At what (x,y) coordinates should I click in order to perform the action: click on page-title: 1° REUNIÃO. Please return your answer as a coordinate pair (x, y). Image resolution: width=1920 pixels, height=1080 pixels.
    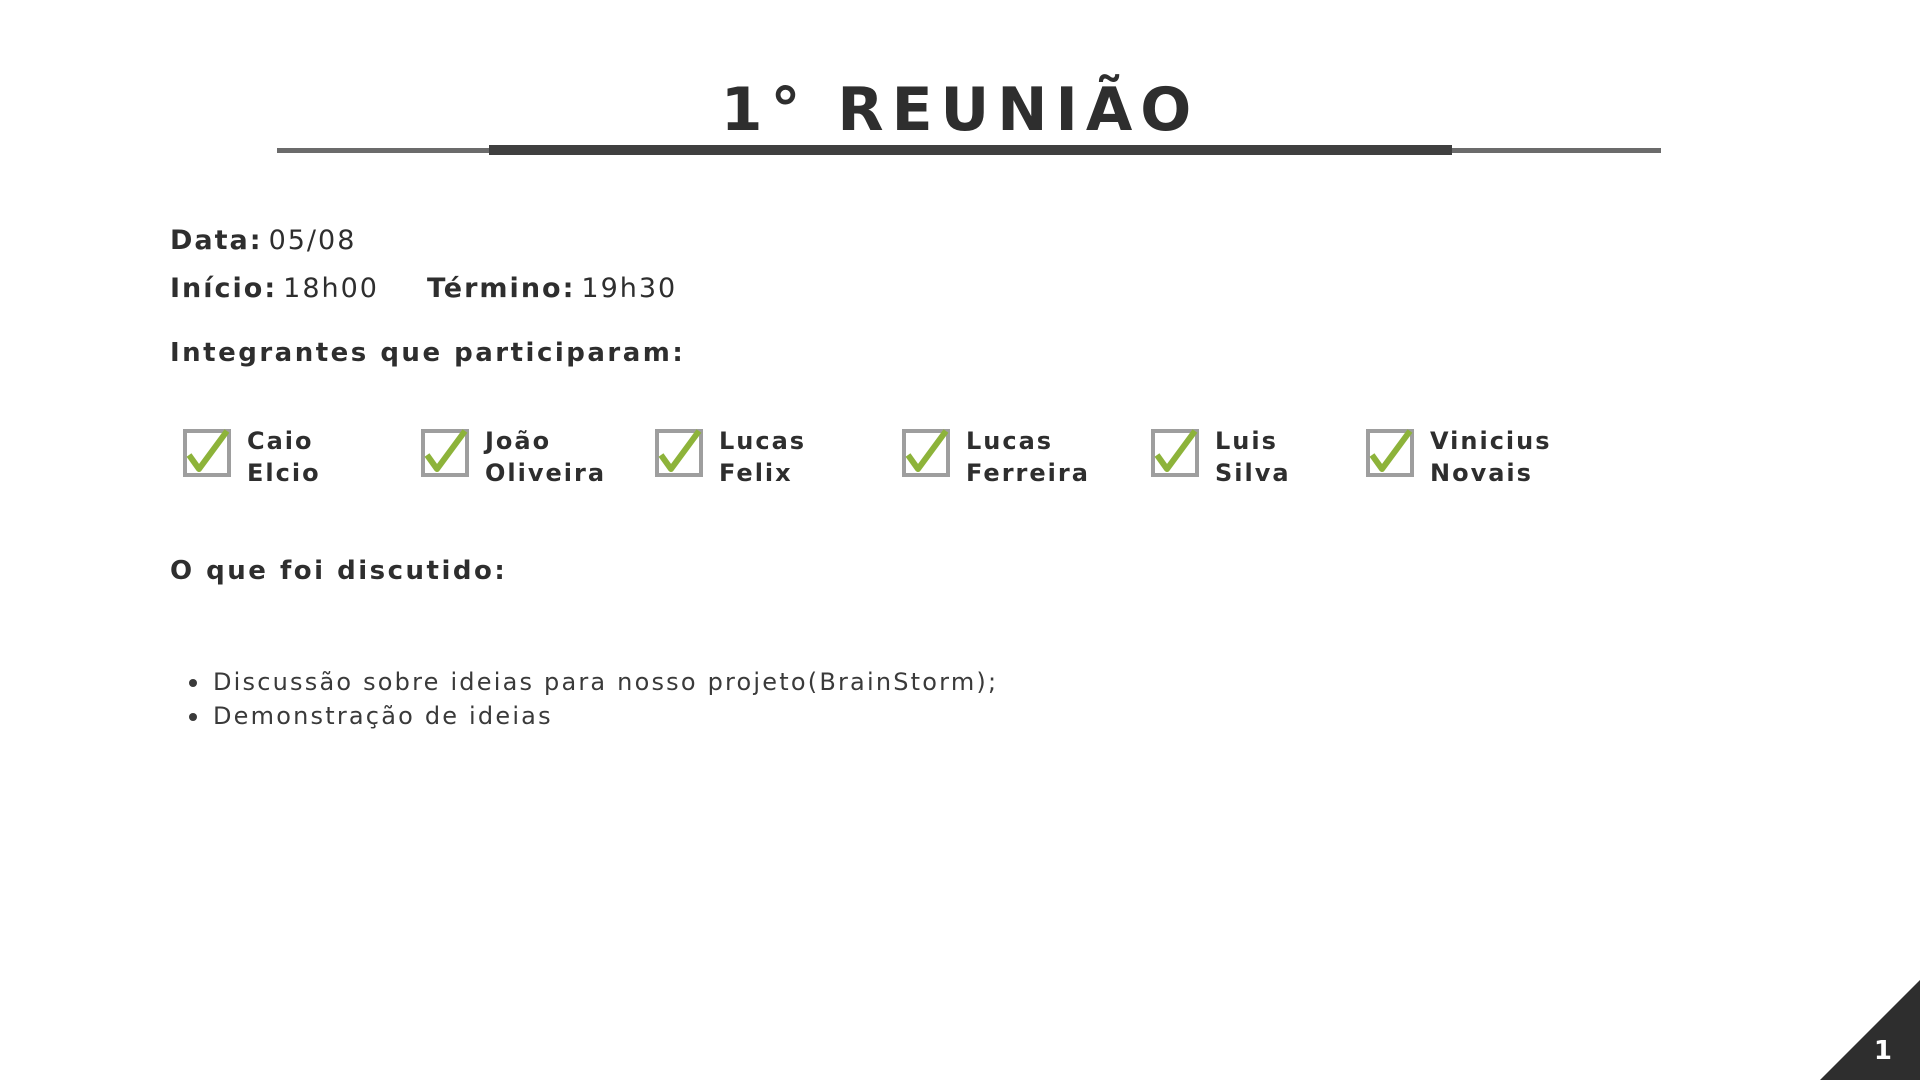
    Looking at the image, I should click on (960, 110).